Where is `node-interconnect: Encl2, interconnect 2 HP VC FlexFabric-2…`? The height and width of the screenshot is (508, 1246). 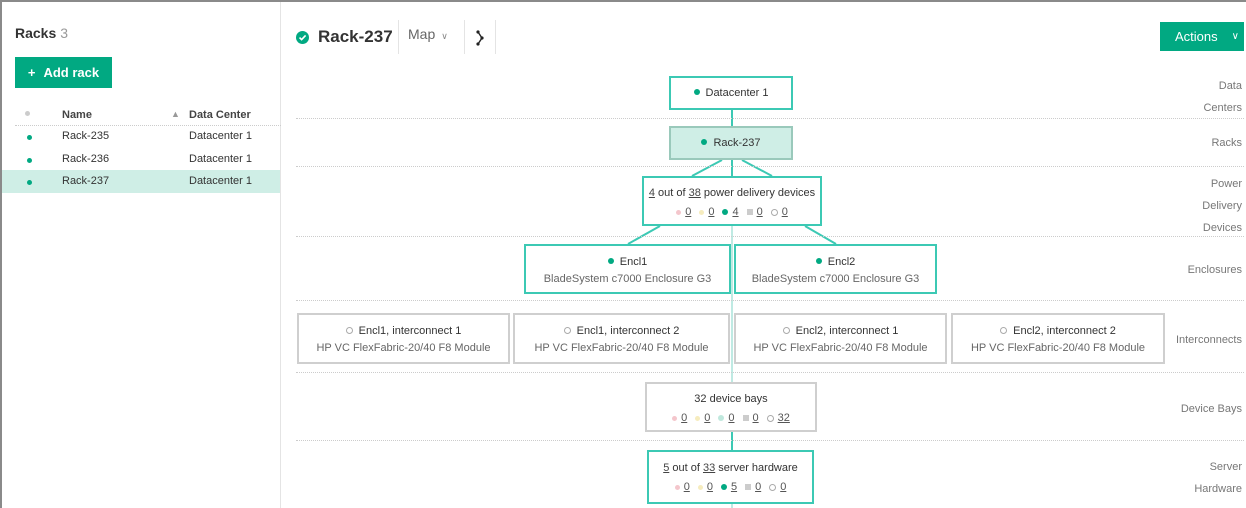
node-interconnect: Encl2, interconnect 2 HP VC FlexFabric-2… is located at coordinates (1058, 338).